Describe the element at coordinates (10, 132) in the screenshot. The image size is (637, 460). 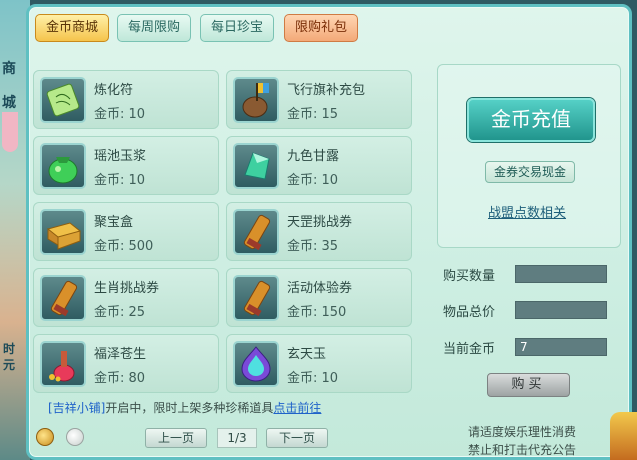
I see `side-ribbon` at that location.